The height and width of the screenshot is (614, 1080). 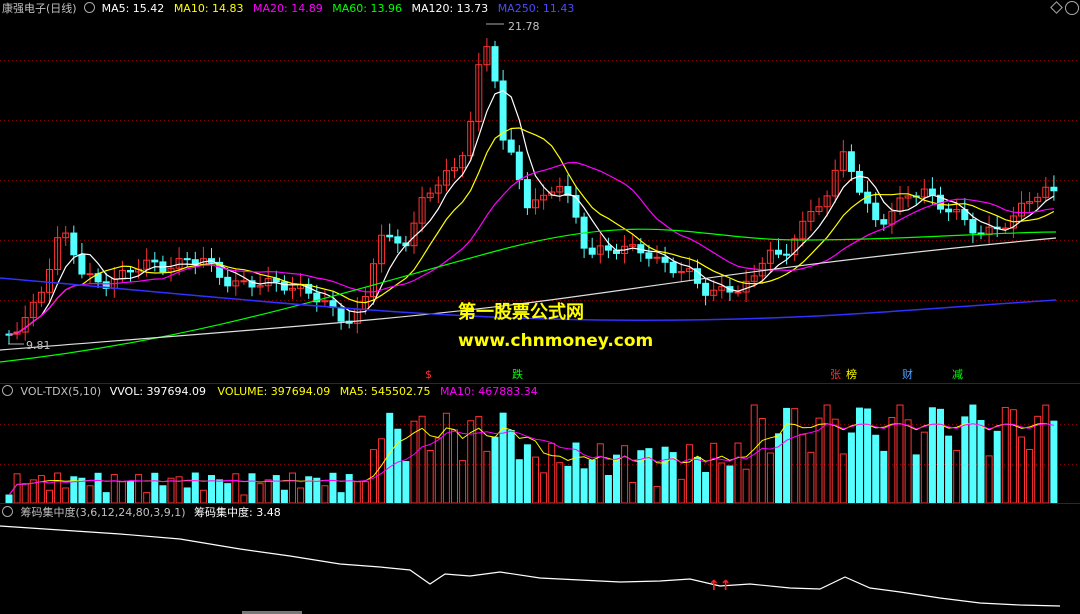 I want to click on ma60-label: MA60: 13.96, so click(x=367, y=8).